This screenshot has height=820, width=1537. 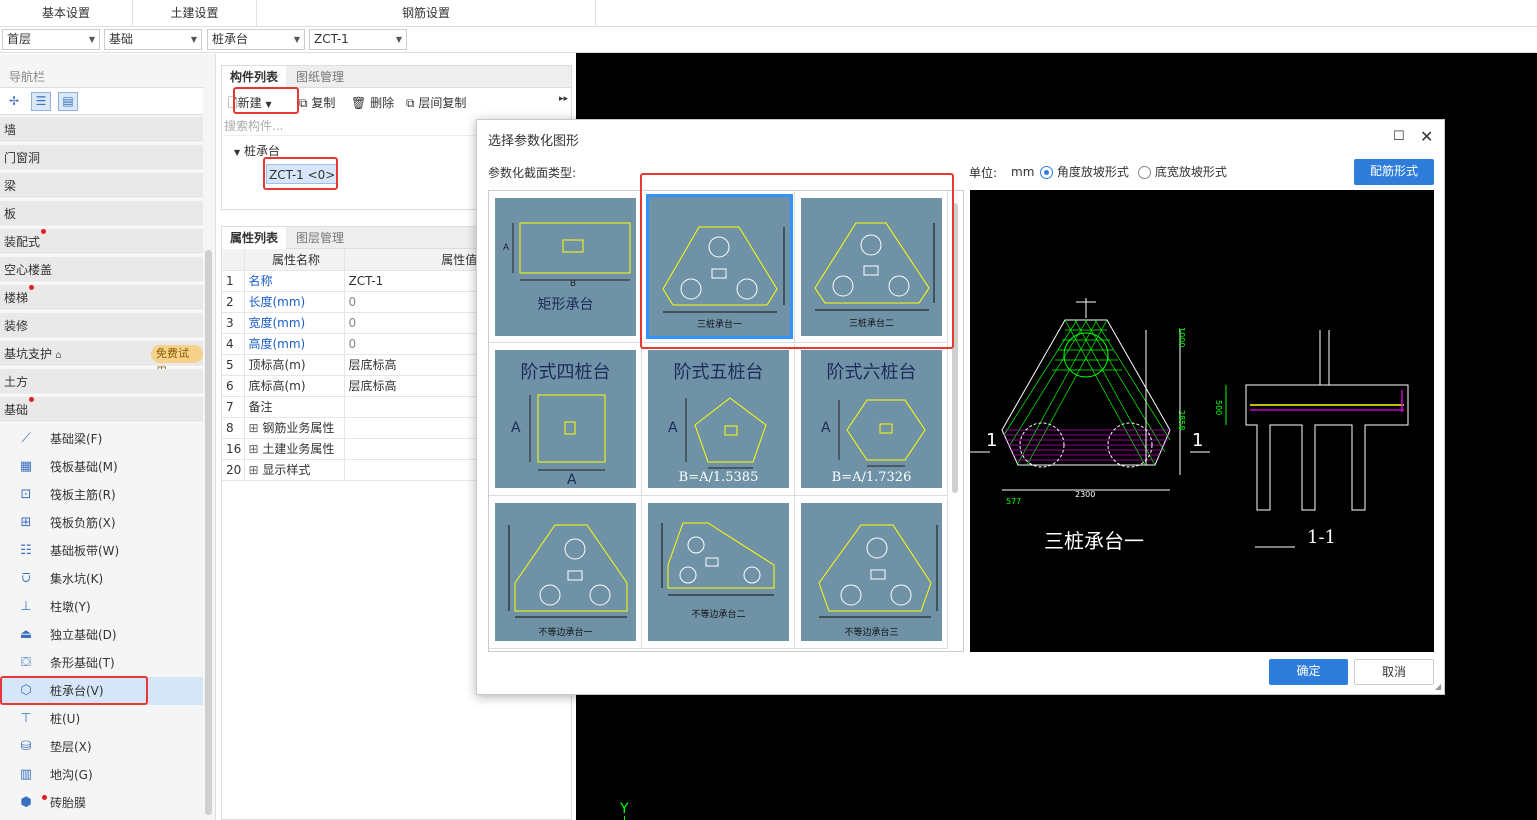 I want to click on pin-icon: ✢, so click(x=14, y=101).